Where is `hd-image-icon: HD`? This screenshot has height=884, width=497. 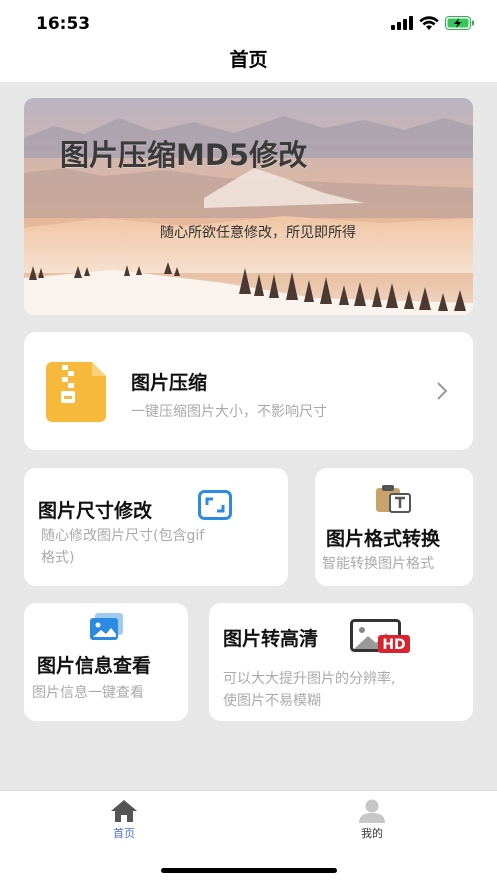
hd-image-icon: HD is located at coordinates (380, 636).